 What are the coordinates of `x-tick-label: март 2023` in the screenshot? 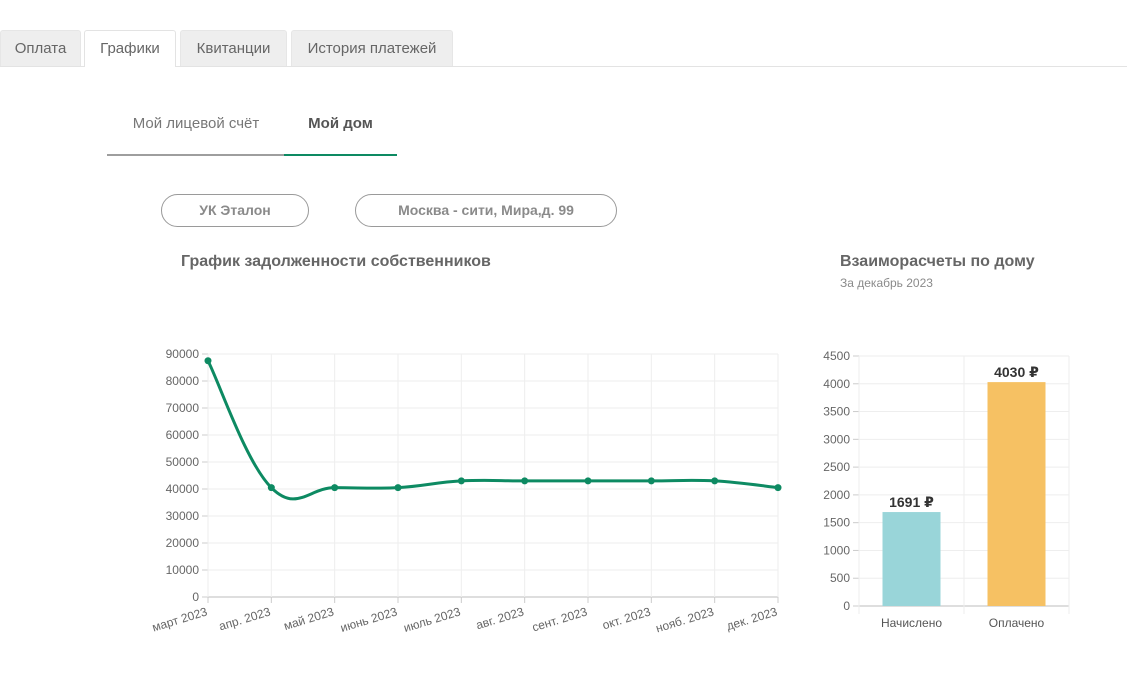 It's located at (179, 619).